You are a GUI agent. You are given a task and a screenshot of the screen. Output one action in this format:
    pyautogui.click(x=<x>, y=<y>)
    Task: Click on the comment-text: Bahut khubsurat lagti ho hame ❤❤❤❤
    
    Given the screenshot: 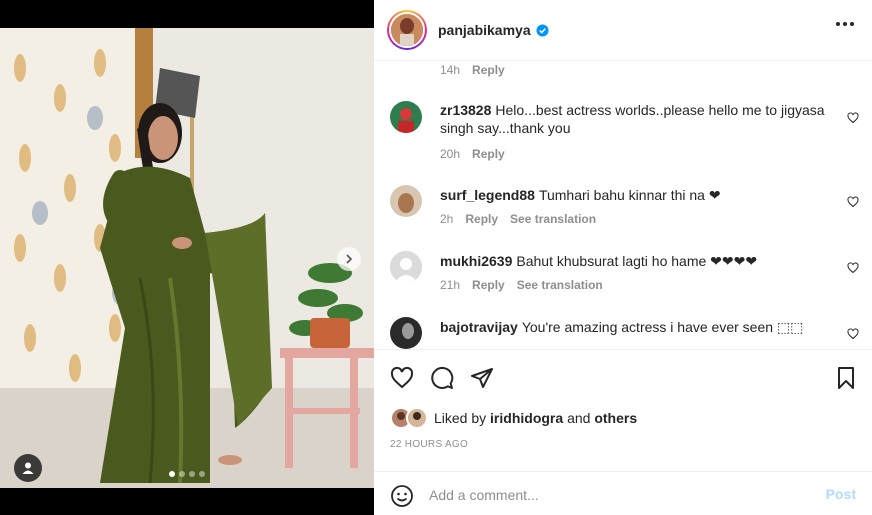 What is the action you would take?
    pyautogui.click(x=637, y=261)
    